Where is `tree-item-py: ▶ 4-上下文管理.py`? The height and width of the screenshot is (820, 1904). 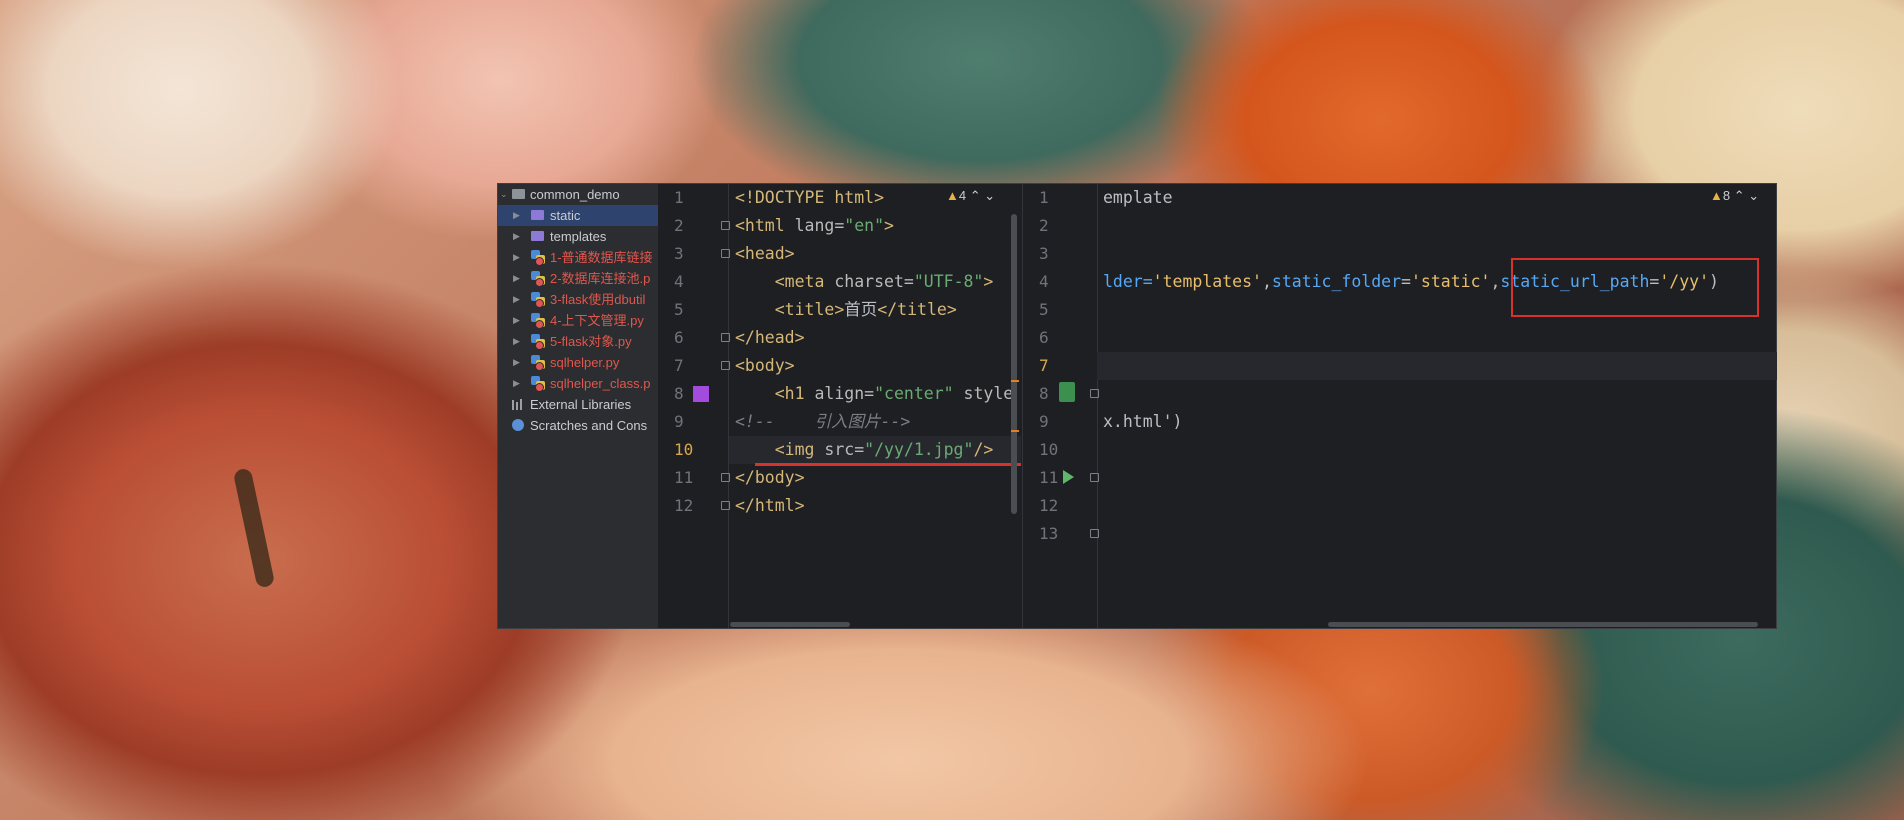 tree-item-py: ▶ 4-上下文管理.py is located at coordinates (578, 320).